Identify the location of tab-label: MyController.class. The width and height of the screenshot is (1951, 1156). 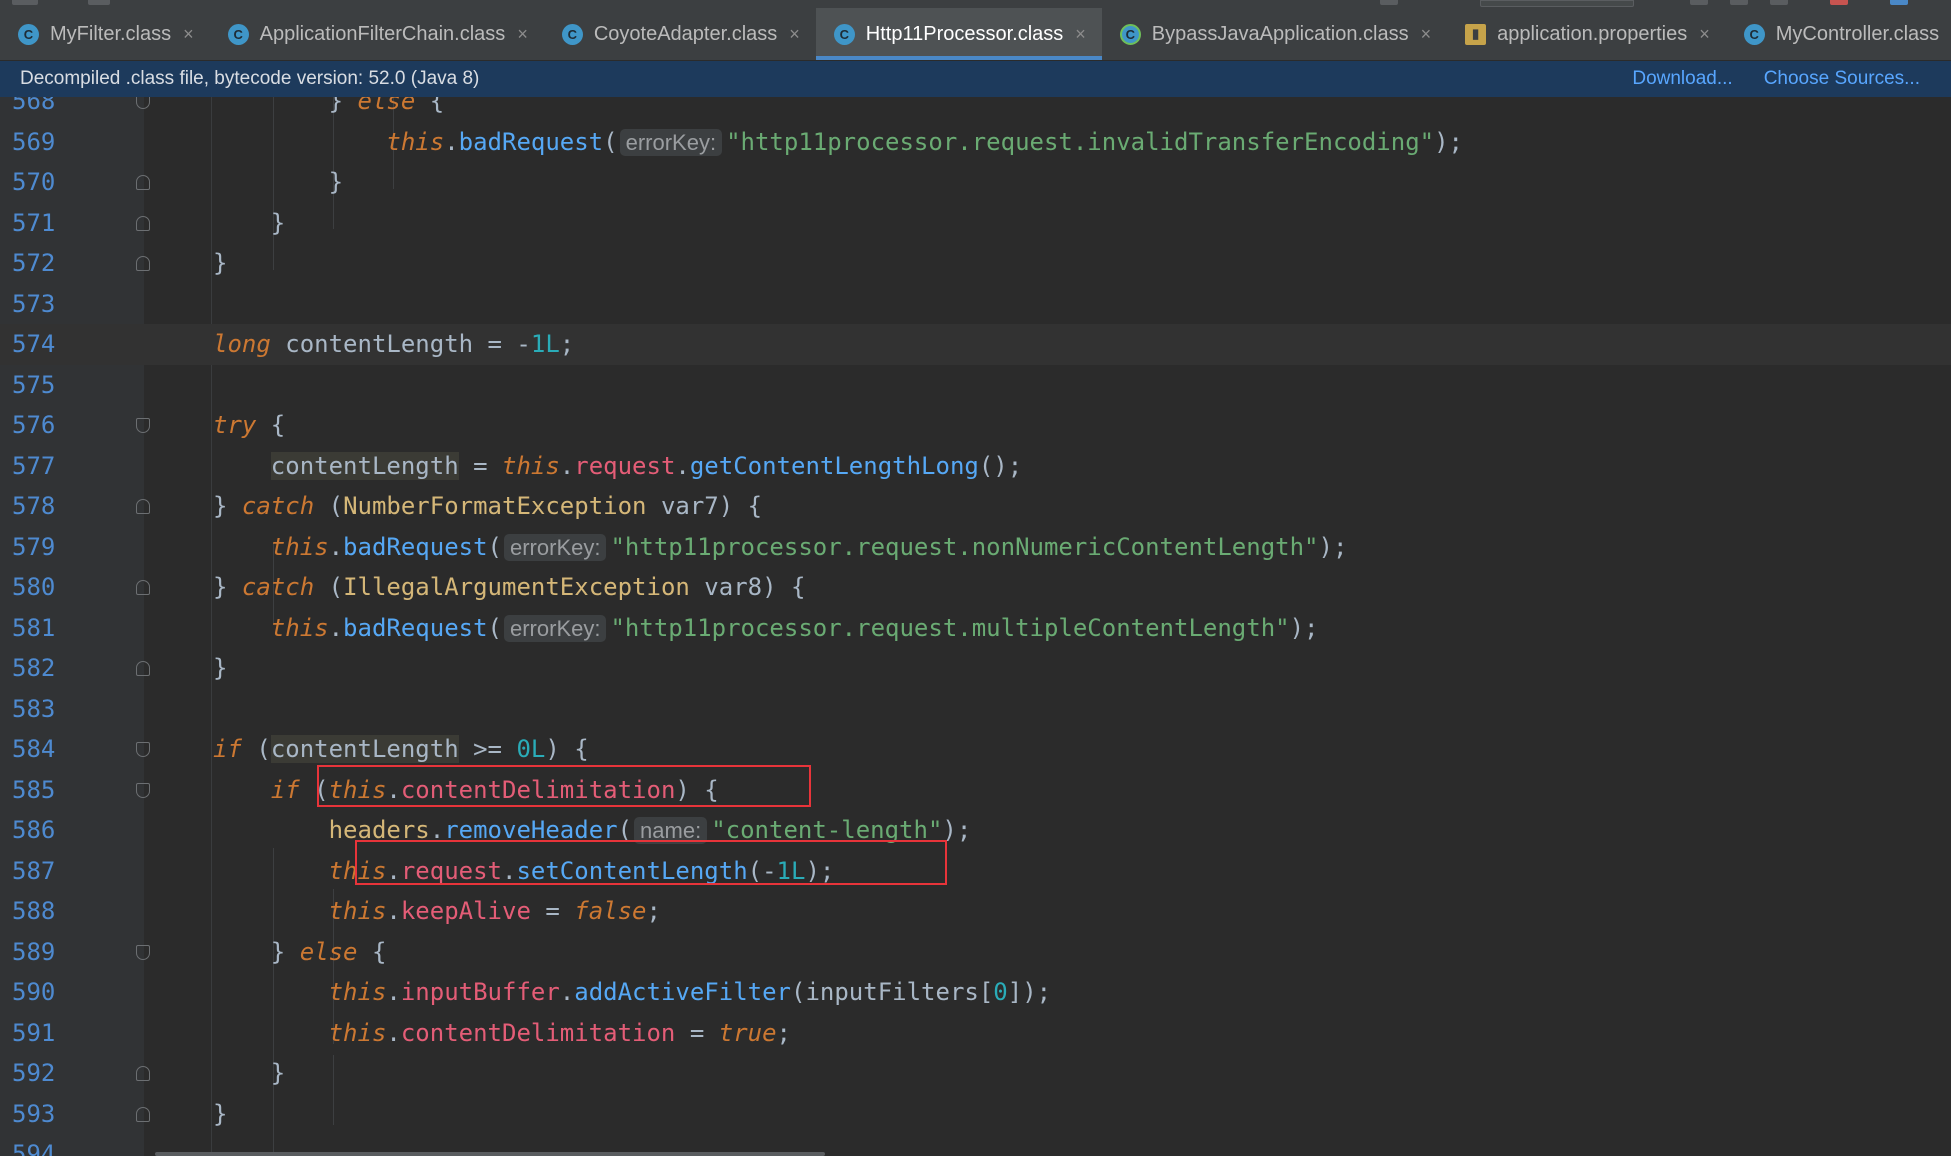
(1857, 33).